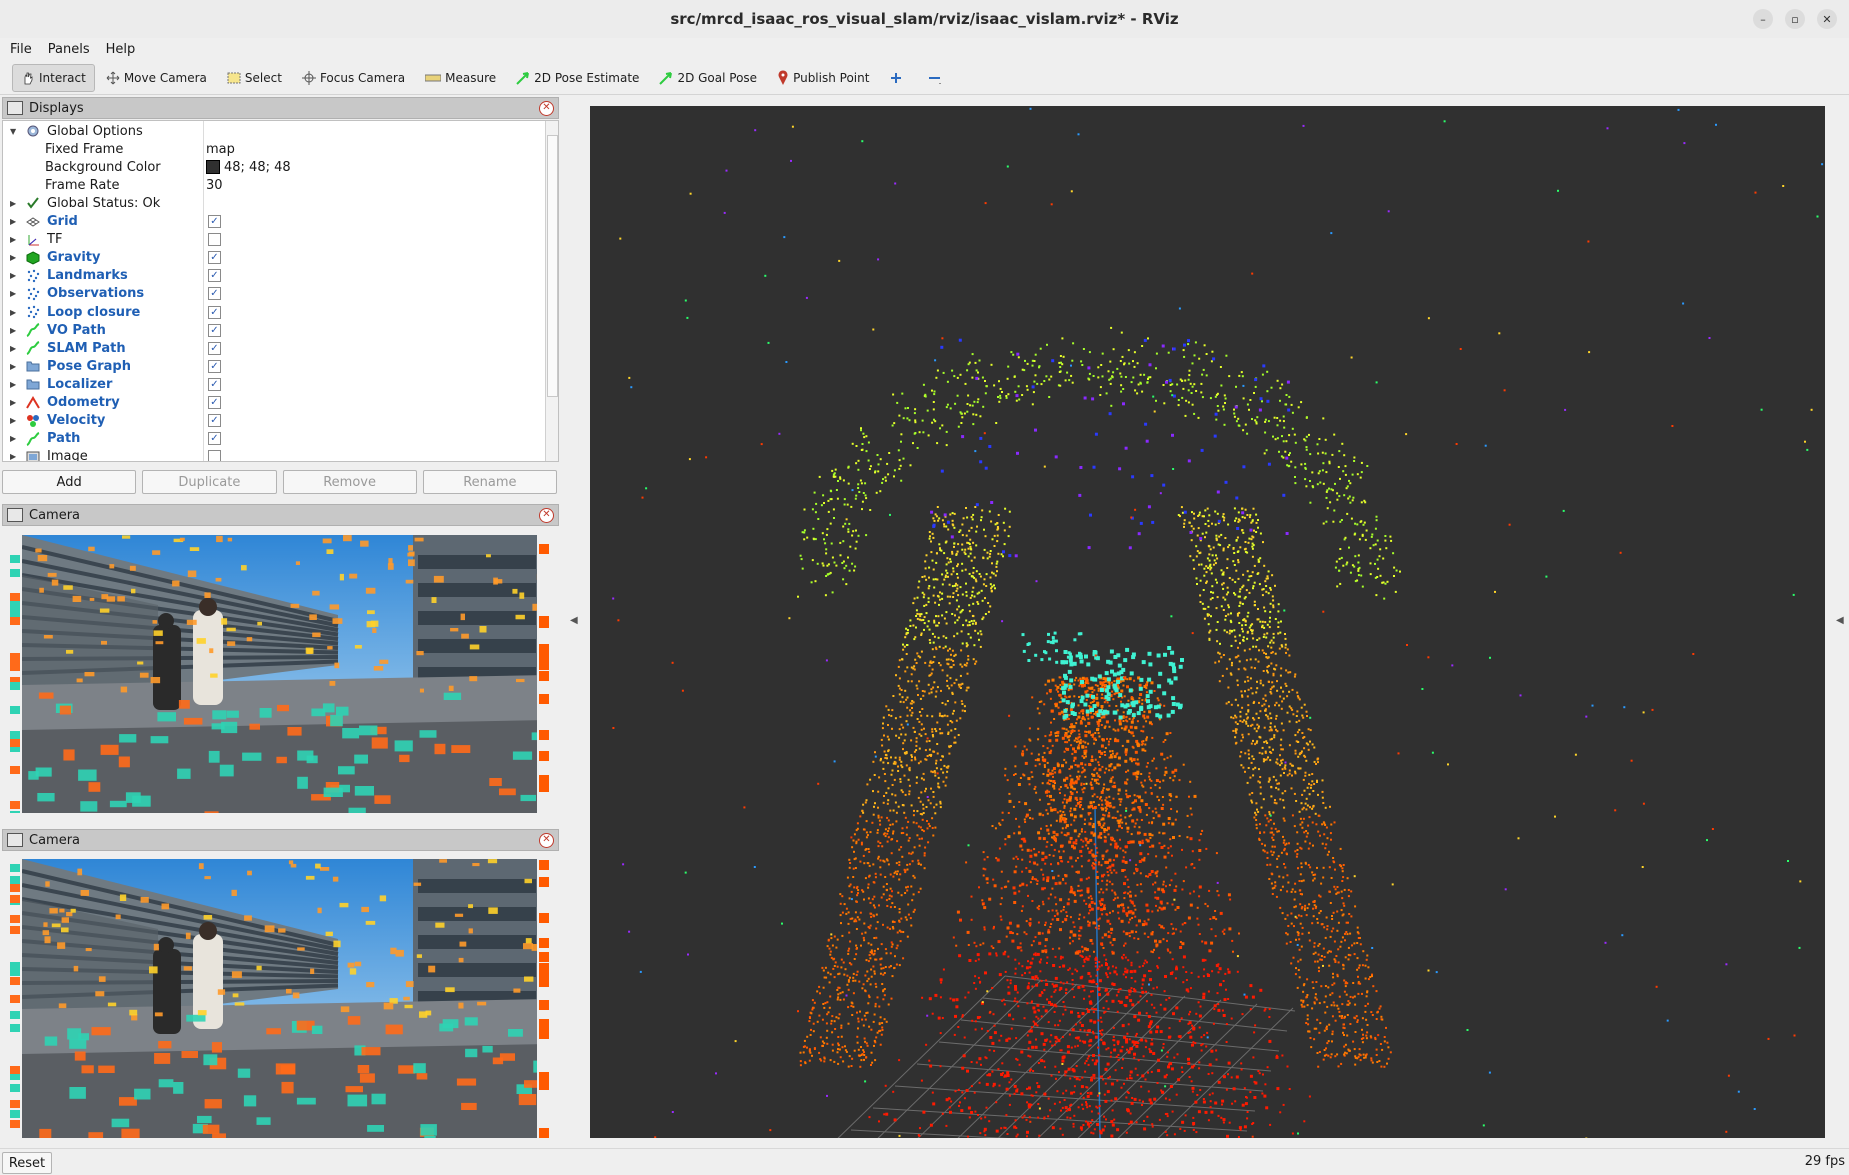 This screenshot has width=1849, height=1175. What do you see at coordinates (84, 149) in the screenshot?
I see `property-label: Fixed Frame` at bounding box center [84, 149].